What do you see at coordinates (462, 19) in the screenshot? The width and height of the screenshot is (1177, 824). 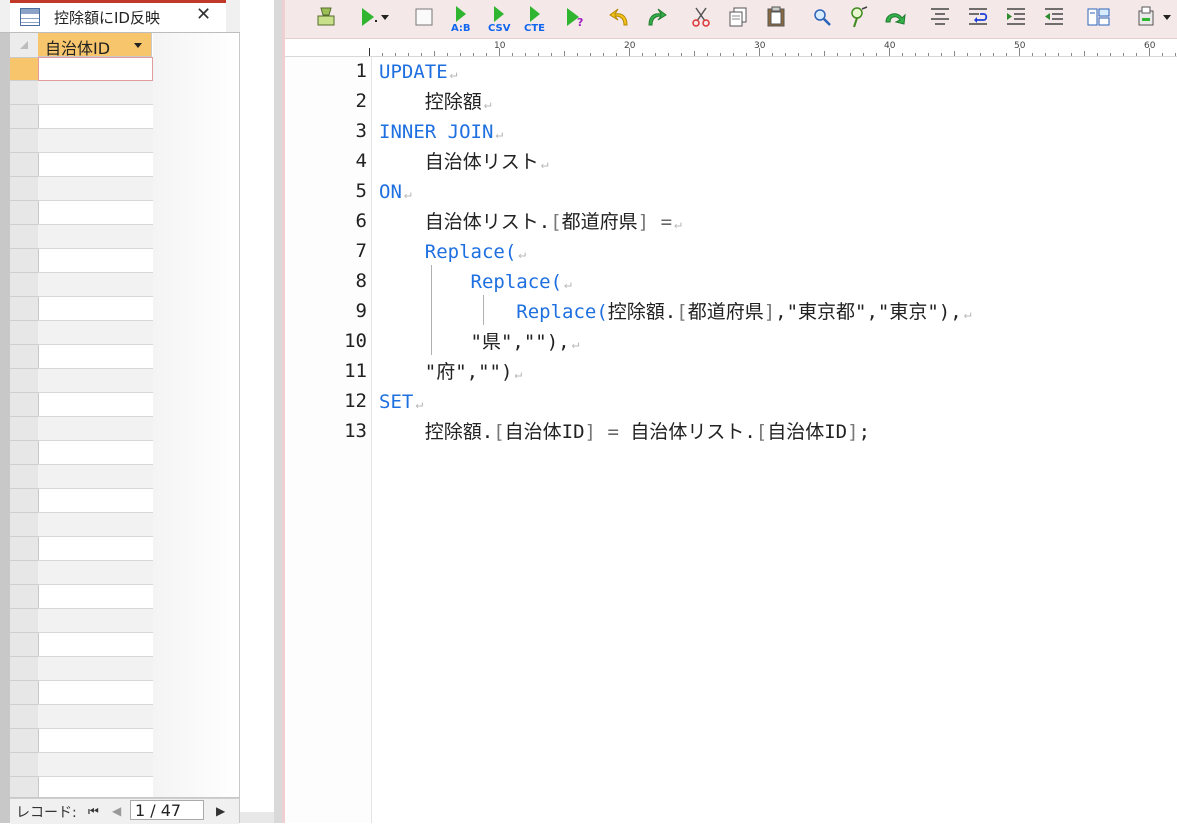 I see `ab-icon: A:B` at bounding box center [462, 19].